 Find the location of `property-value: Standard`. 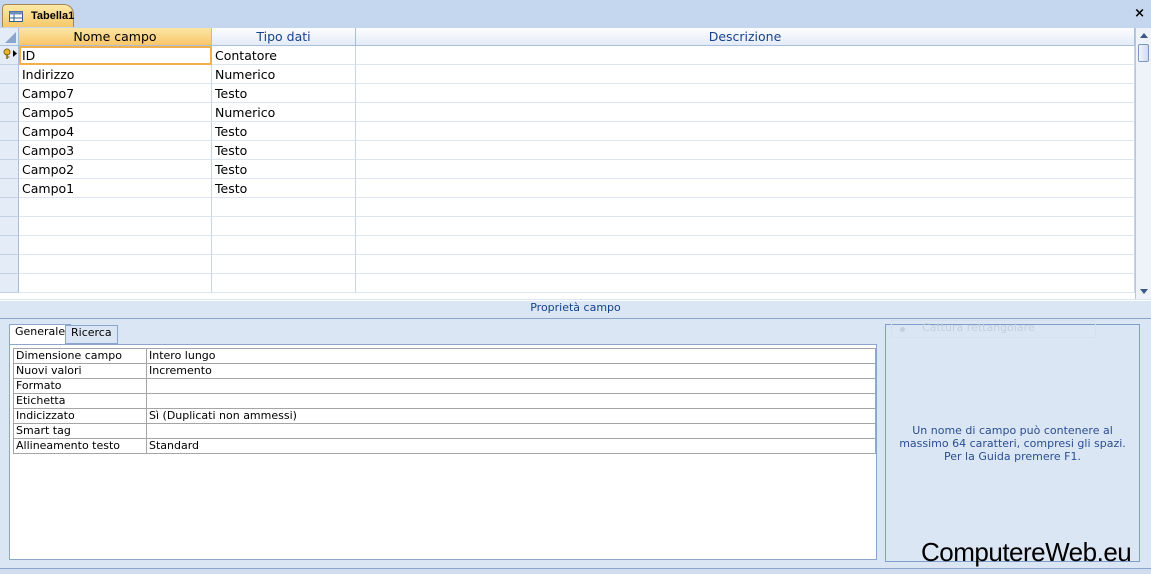

property-value: Standard is located at coordinates (511, 446).